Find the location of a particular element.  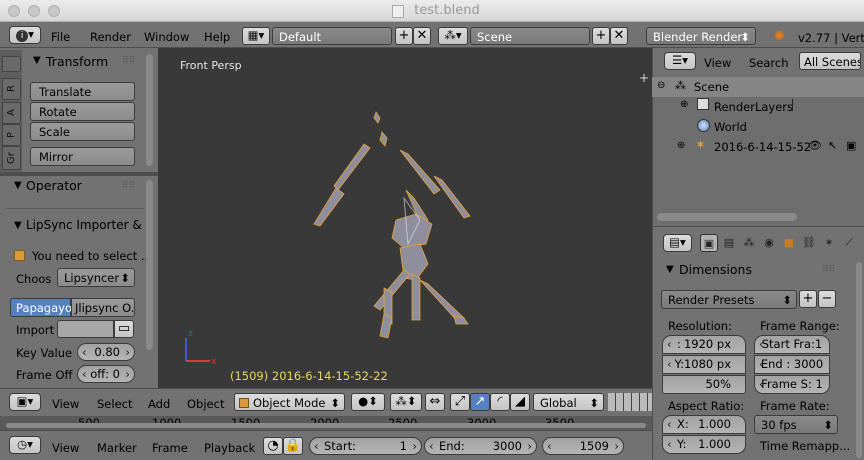

screen-layout-icon: ▦▾ is located at coordinates (256, 36).